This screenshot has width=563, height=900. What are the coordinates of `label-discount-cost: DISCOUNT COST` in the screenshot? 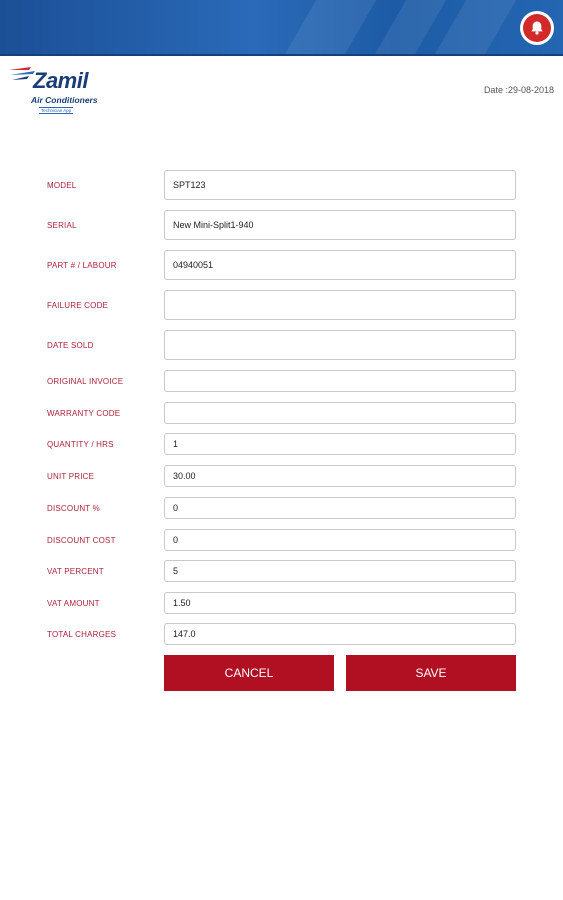 It's located at (81, 540).